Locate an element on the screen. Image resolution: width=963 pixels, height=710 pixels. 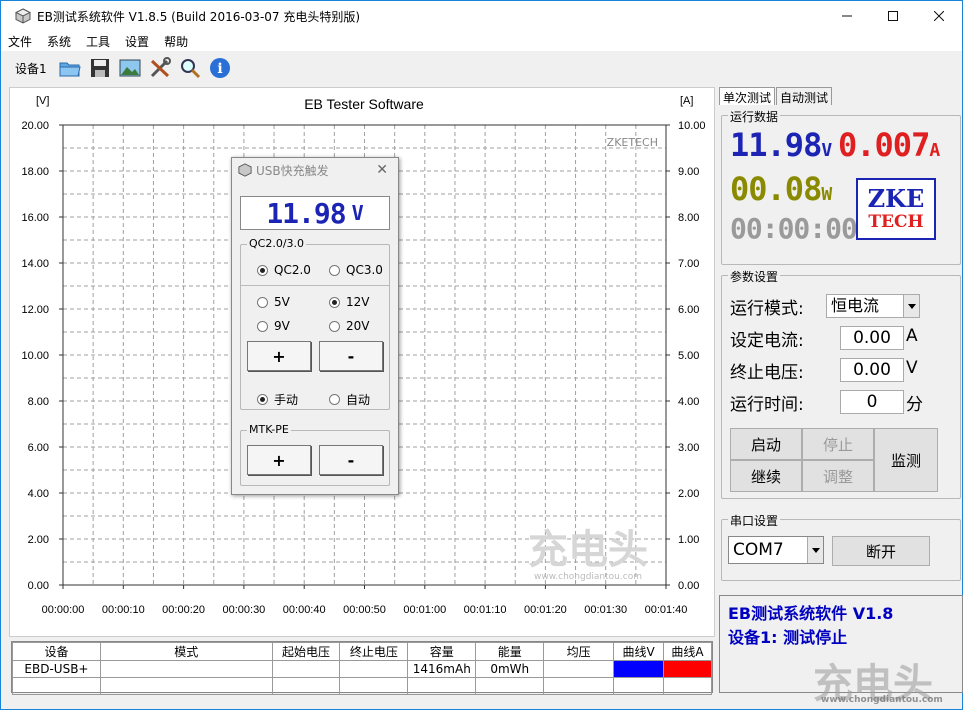
radio-20v-label: 20V is located at coordinates (358, 326).